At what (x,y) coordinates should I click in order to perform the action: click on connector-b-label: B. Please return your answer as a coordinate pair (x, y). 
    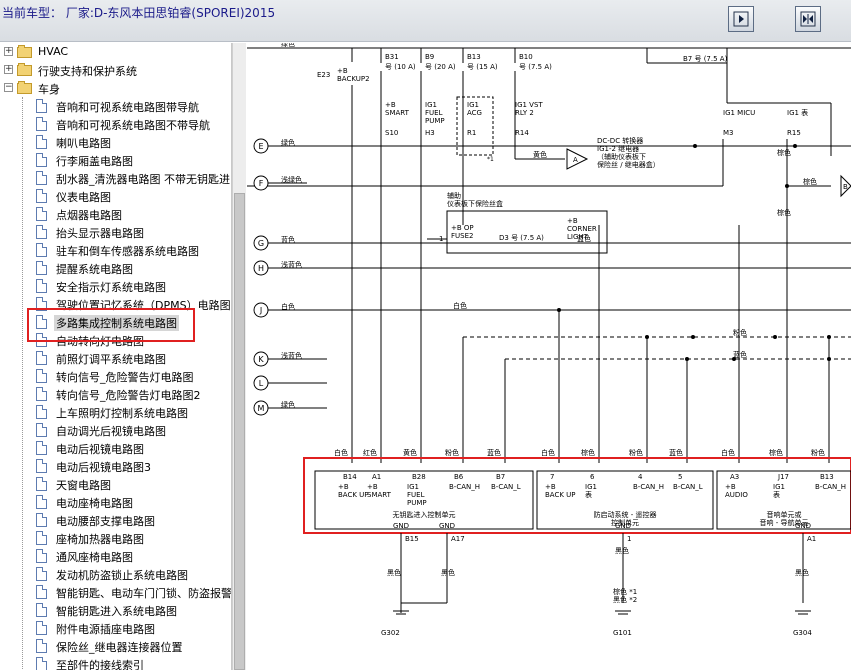
    Looking at the image, I should click on (845, 187).